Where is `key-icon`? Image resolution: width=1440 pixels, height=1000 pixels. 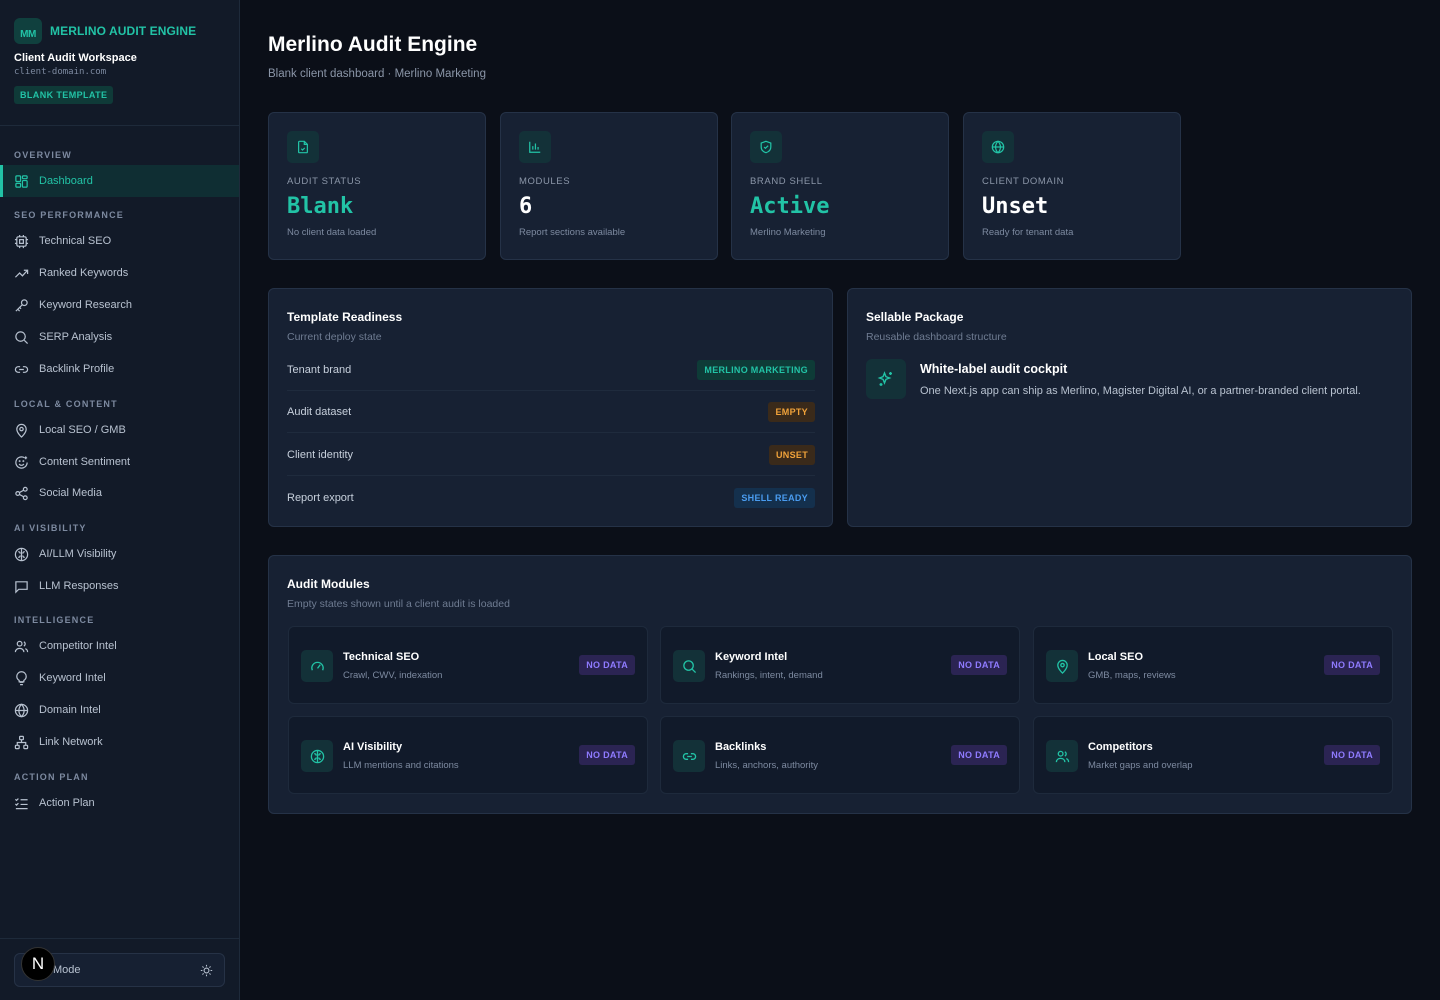
key-icon is located at coordinates (21, 305).